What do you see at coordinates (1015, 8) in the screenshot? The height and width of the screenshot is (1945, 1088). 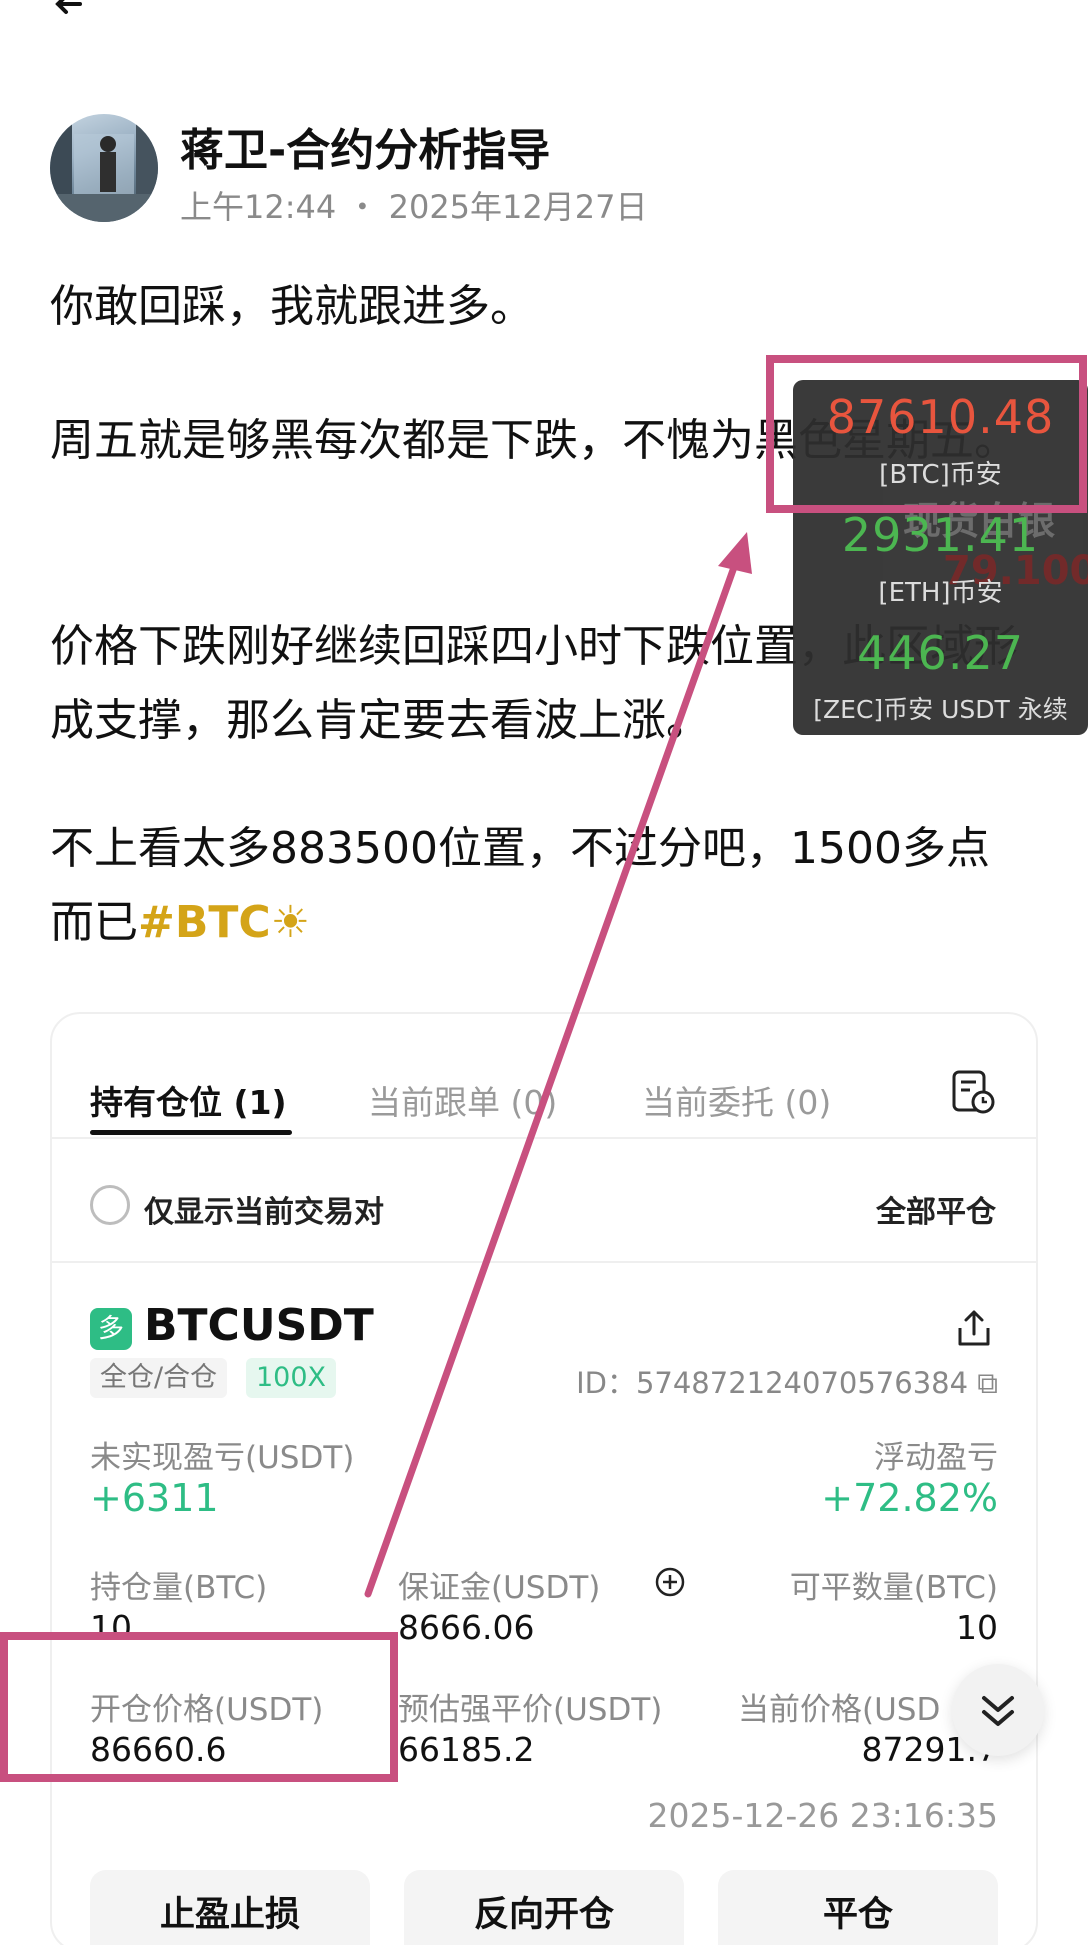 I see `more-icon` at bounding box center [1015, 8].